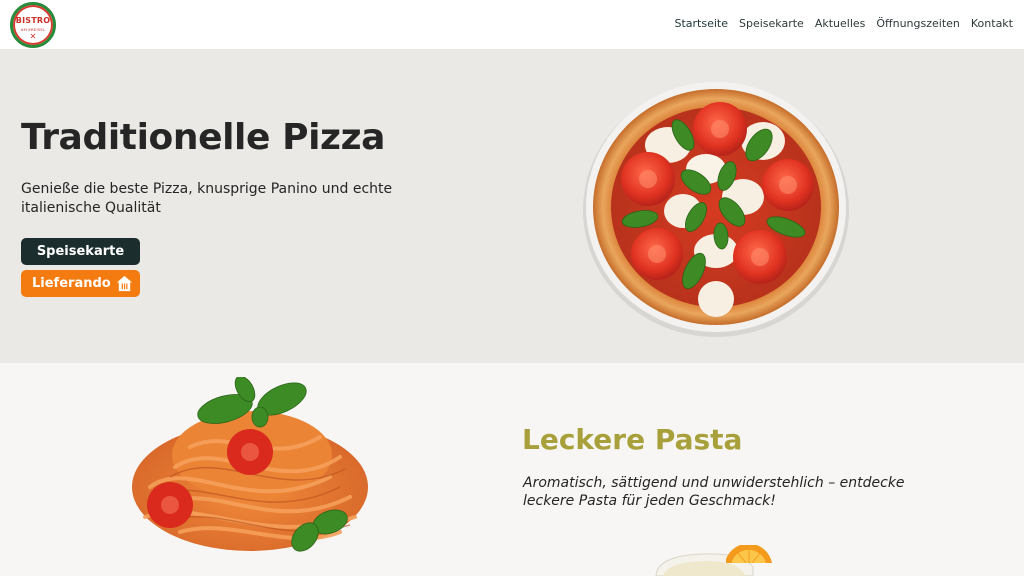 The image size is (1024, 576). Describe the element at coordinates (203, 137) in the screenshot. I see `hero-title: Traditionelle Pizza` at that location.